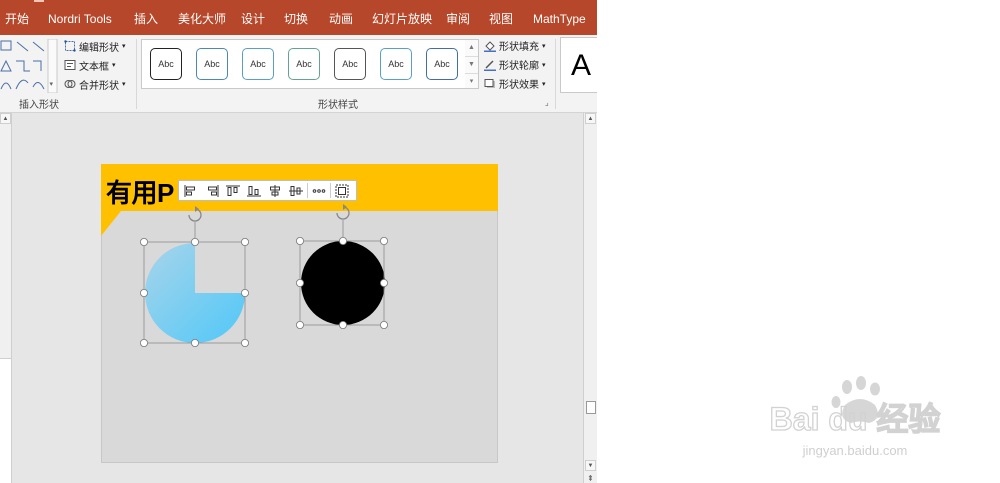  I want to click on align-center-button, so click(275, 190).